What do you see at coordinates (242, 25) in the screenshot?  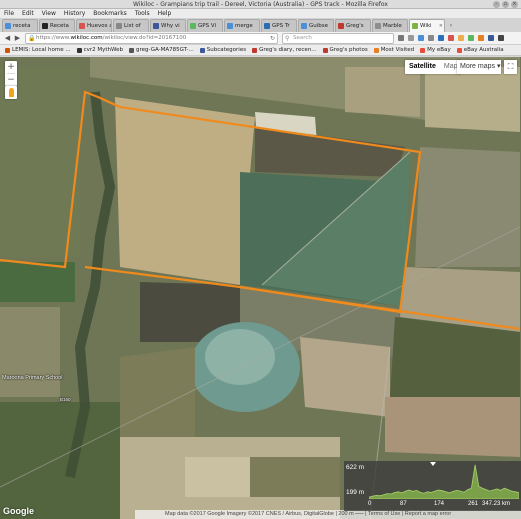 I see `tab-6: merge` at bounding box center [242, 25].